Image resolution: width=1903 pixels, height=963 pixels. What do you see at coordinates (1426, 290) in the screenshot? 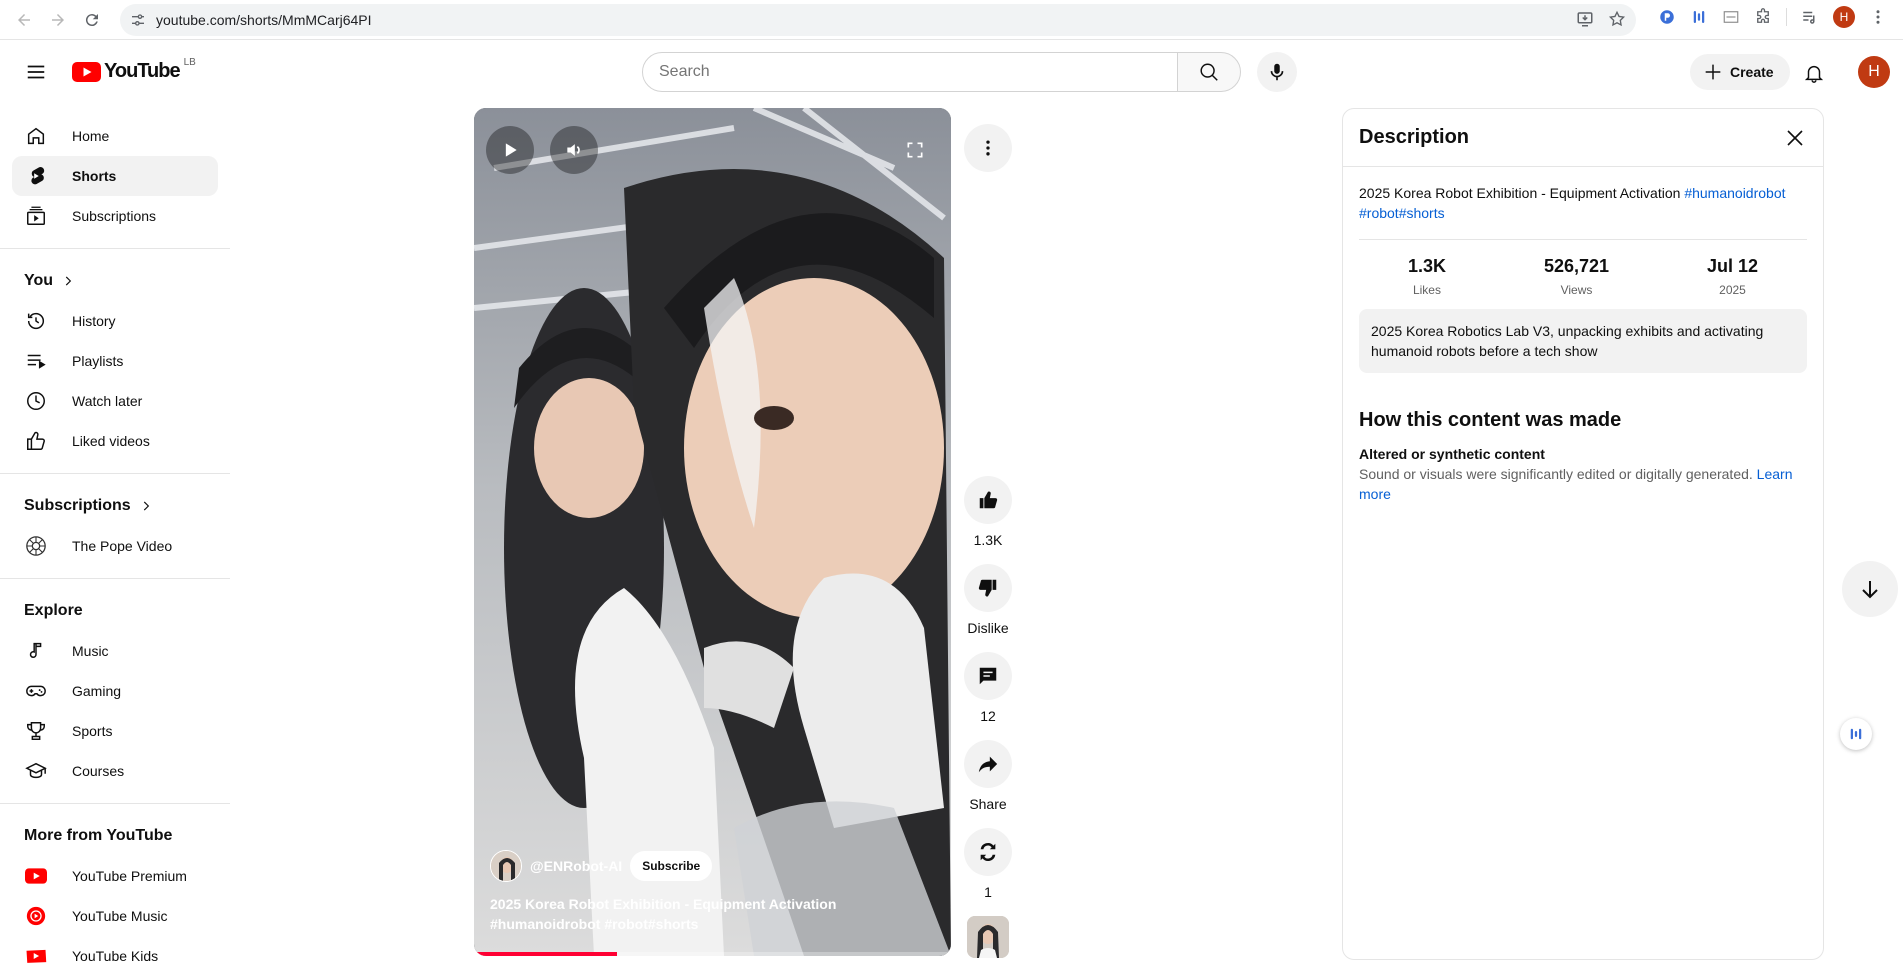
I see `stat-label: Likes` at bounding box center [1426, 290].